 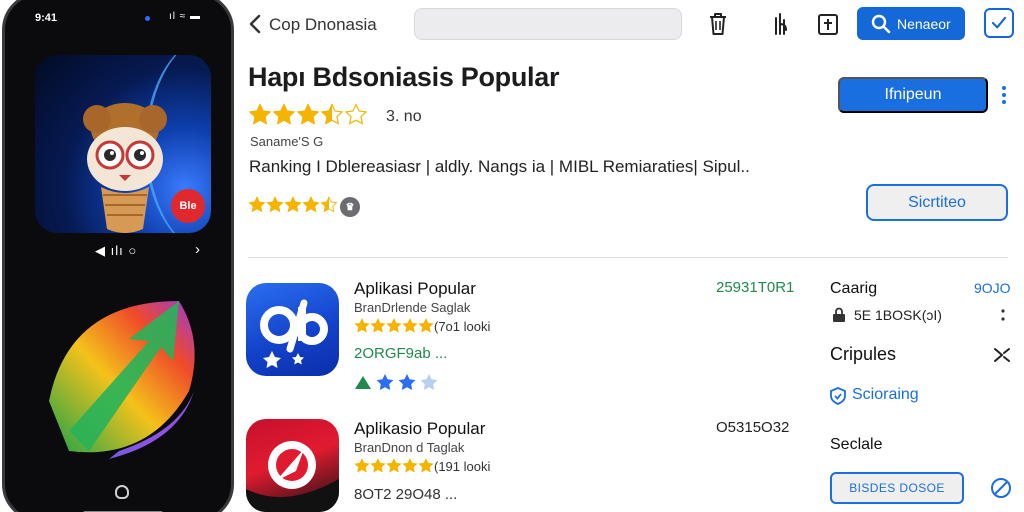 What do you see at coordinates (755, 287) in the screenshot?
I see `app-code: 25931T0R1` at bounding box center [755, 287].